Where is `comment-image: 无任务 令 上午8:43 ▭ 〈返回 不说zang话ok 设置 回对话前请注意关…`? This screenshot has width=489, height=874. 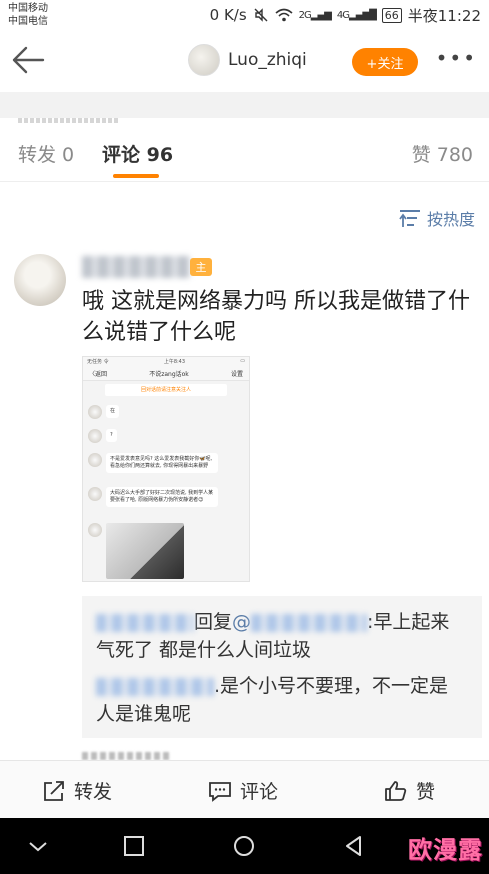
comment-image: 无任务 令 上午8:43 ▭ 〈返回 不说zang话ok 设置 回对话前请注意关… is located at coordinates (166, 469).